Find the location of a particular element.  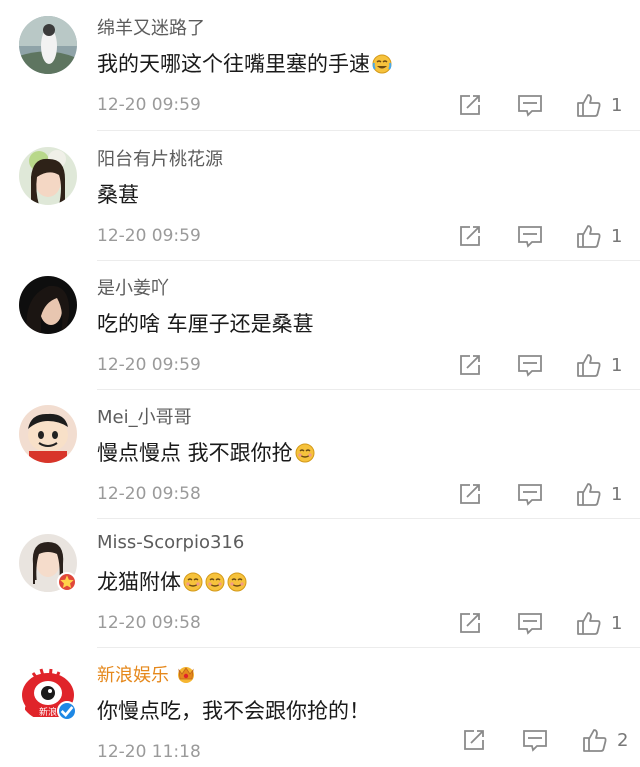

like-button: 2 is located at coordinates (605, 740).